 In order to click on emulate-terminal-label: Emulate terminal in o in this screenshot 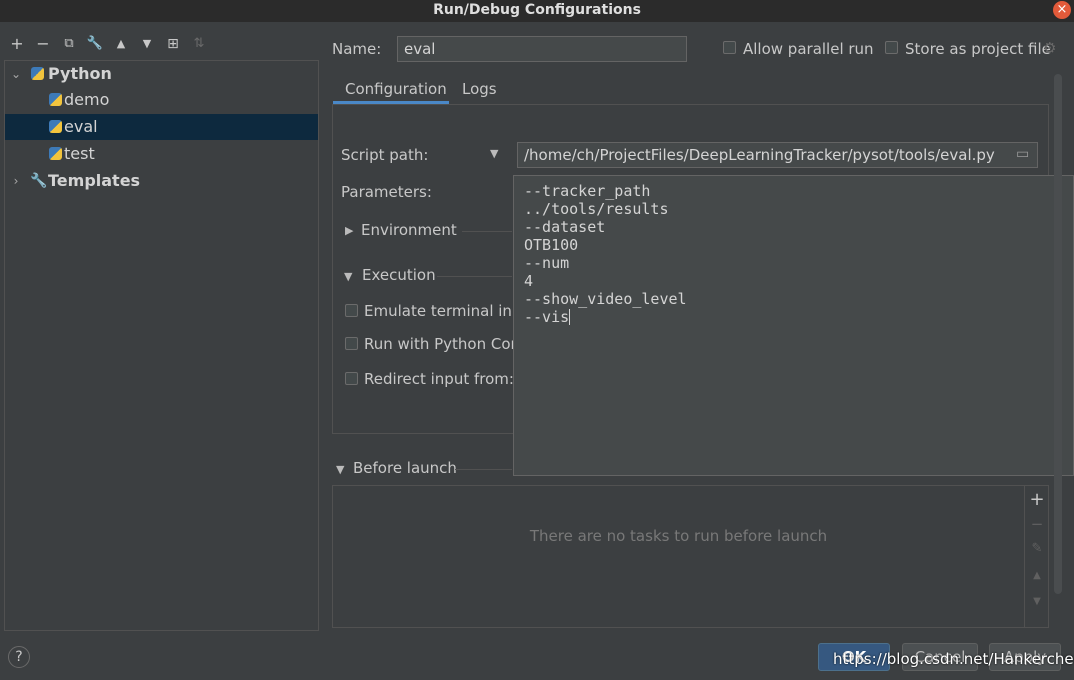, I will do `click(445, 311)`.